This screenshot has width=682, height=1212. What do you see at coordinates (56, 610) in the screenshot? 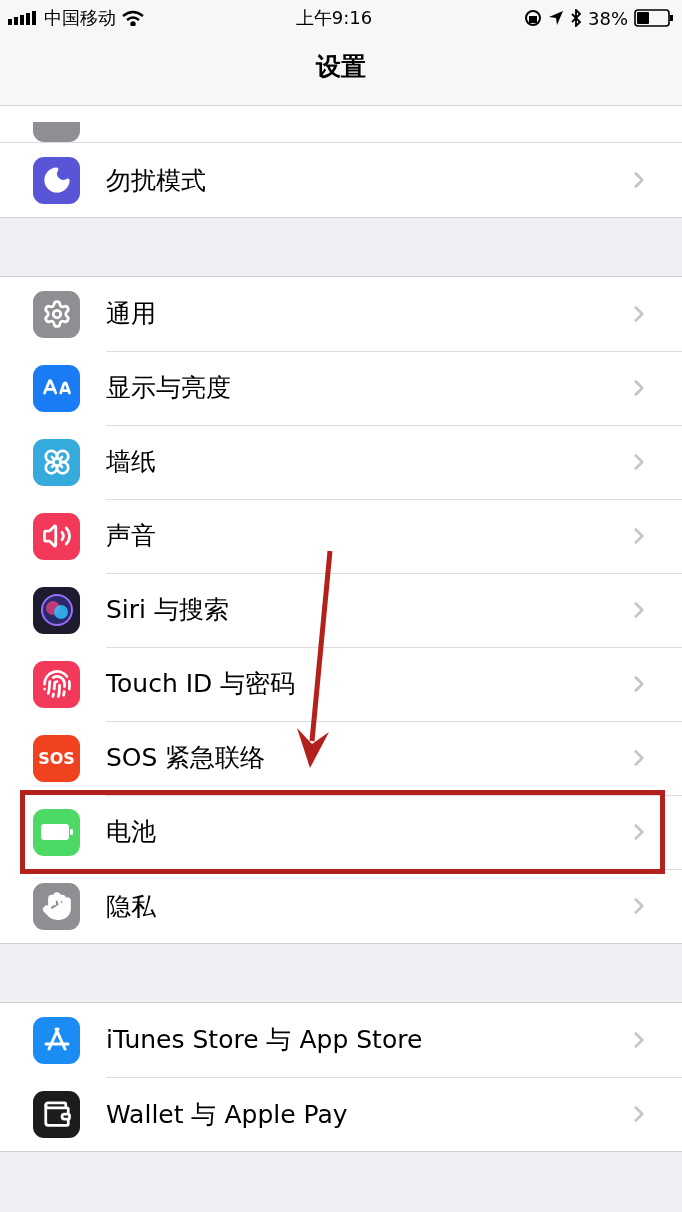
I see `orb-icon` at bounding box center [56, 610].